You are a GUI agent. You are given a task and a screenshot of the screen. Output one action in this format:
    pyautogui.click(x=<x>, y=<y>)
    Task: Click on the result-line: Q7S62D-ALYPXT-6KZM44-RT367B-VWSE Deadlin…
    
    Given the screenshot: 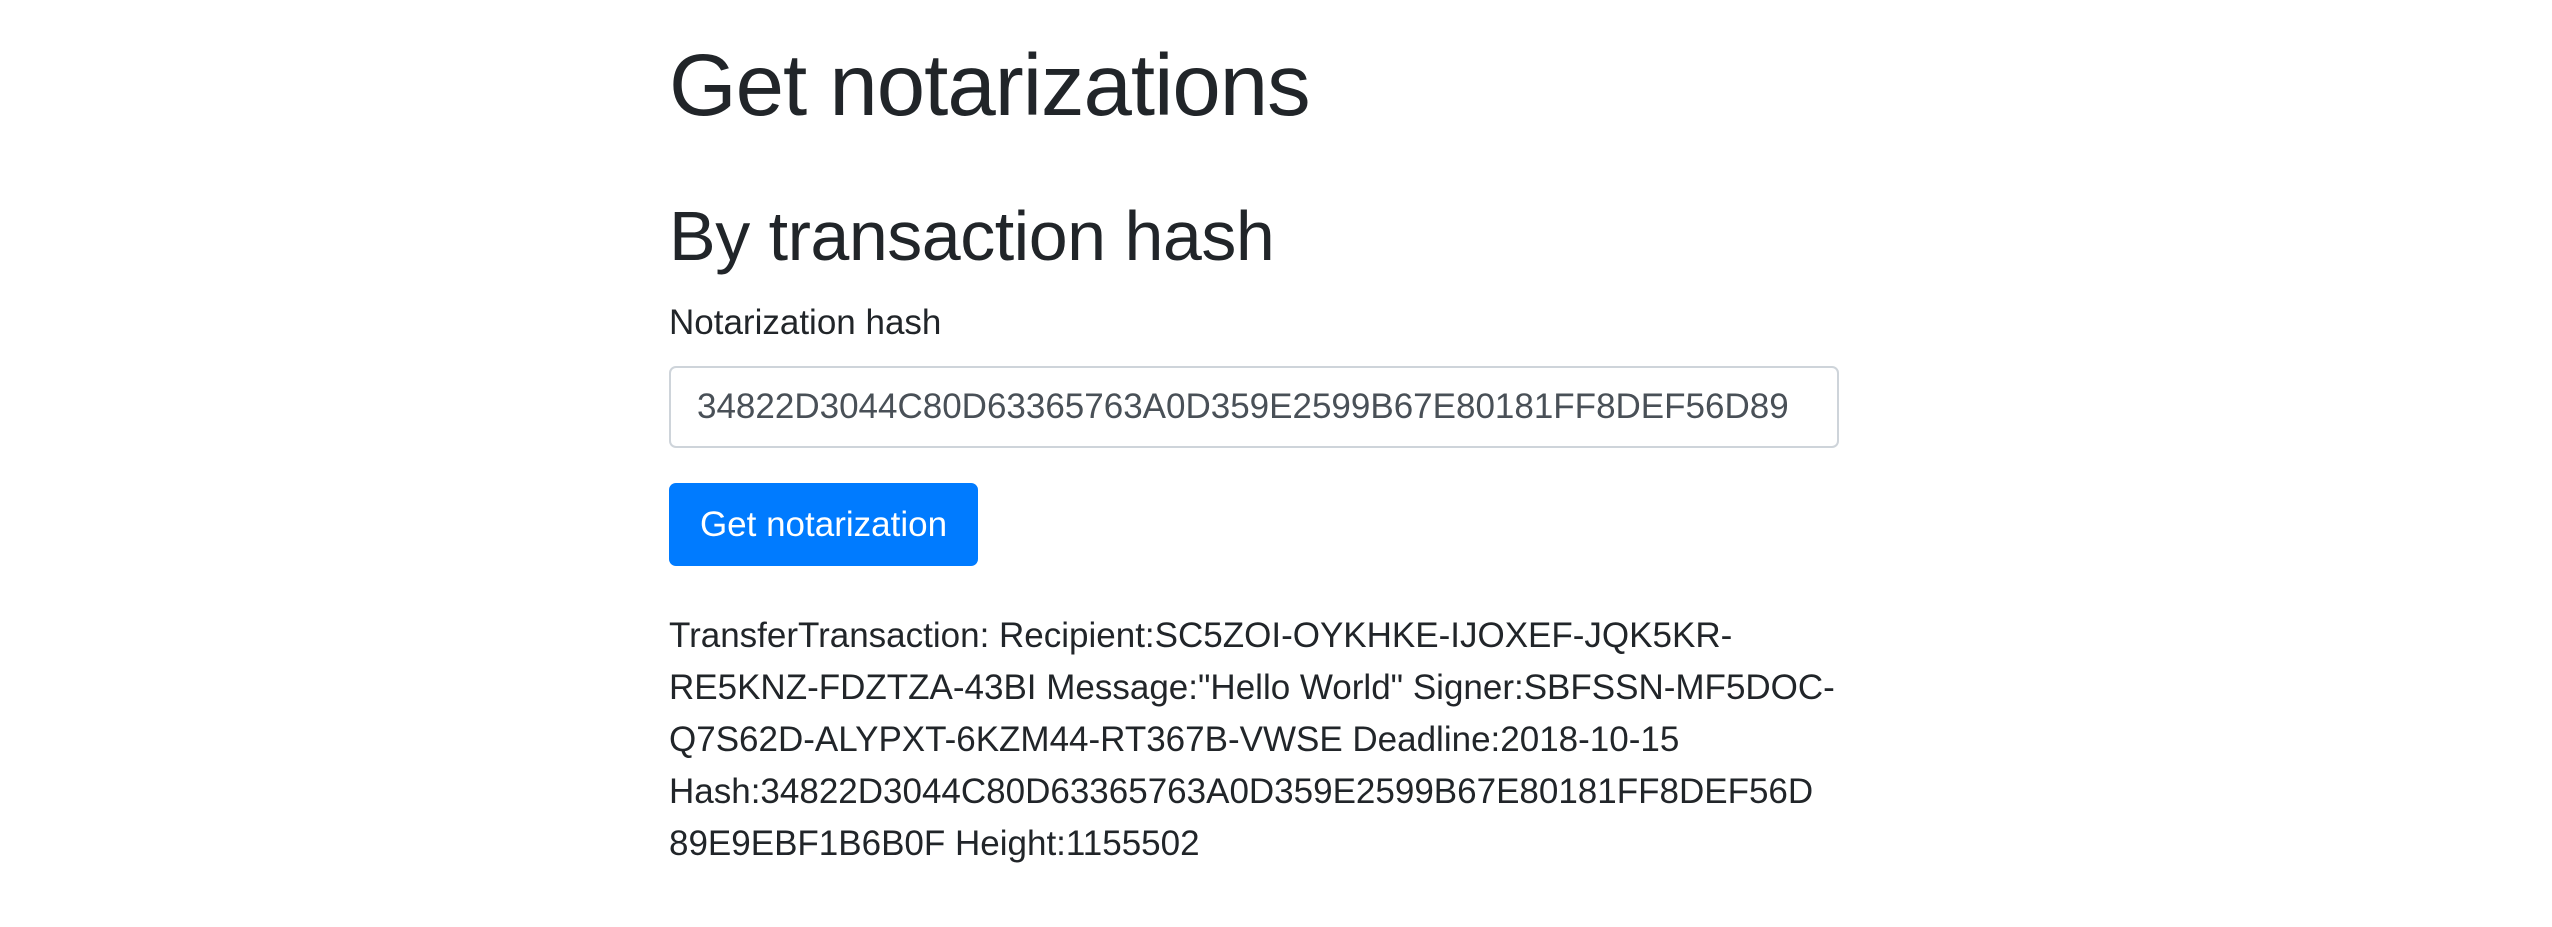 What is the action you would take?
    pyautogui.click(x=1174, y=739)
    